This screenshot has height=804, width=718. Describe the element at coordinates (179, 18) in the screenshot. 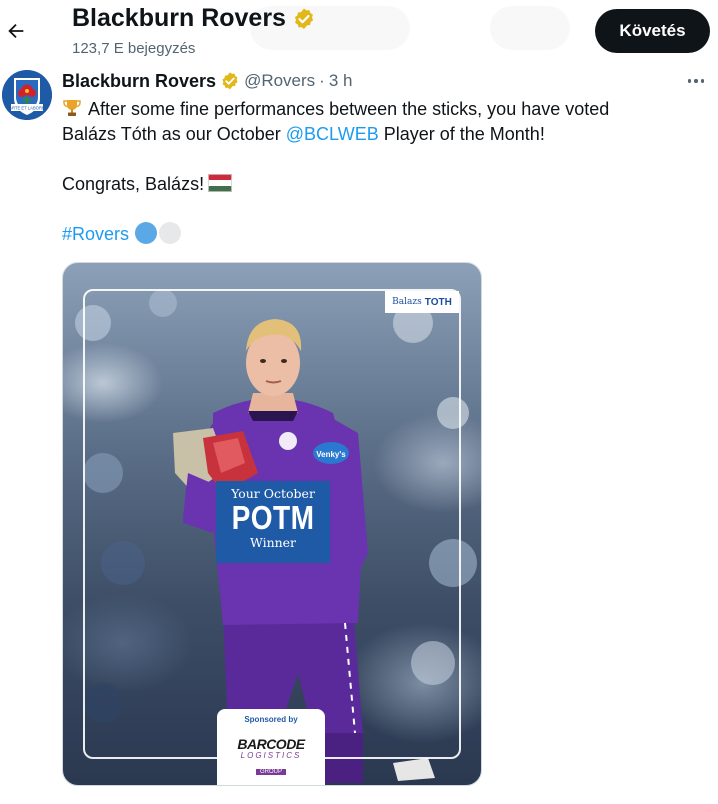

I see `profile-name: Blackburn Rovers` at that location.